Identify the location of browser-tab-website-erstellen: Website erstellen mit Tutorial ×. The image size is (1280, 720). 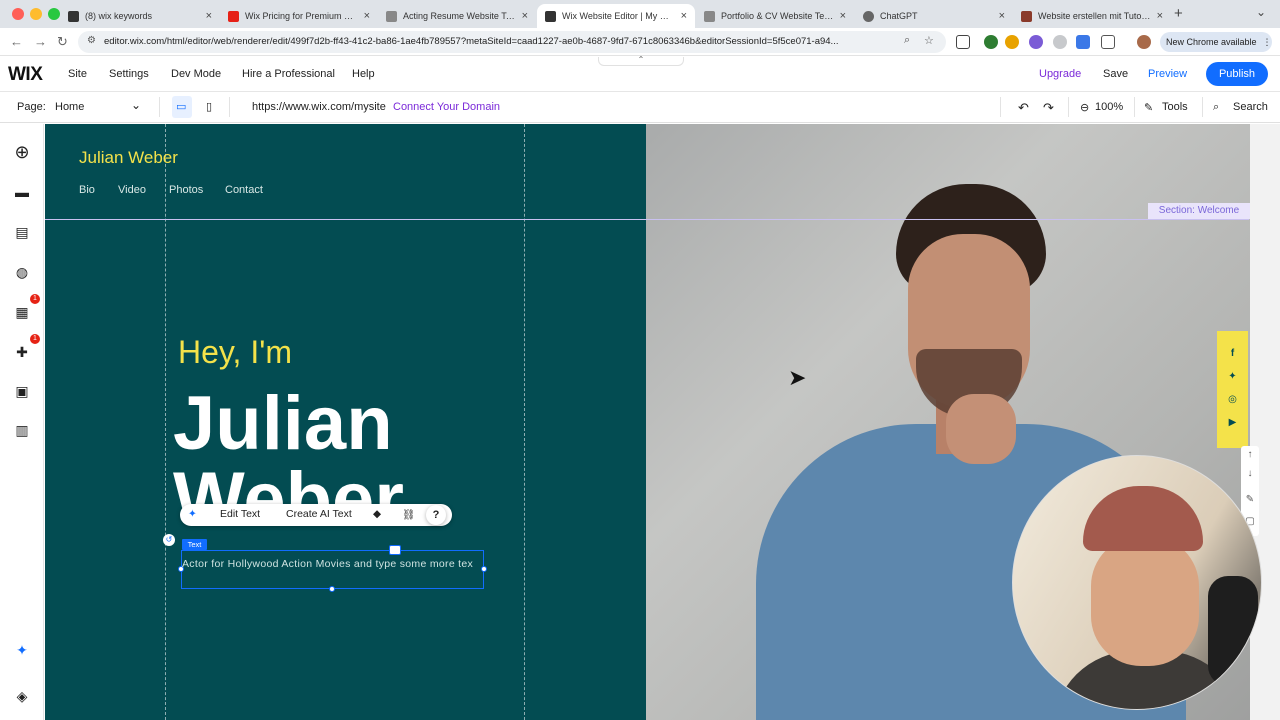
(1092, 16).